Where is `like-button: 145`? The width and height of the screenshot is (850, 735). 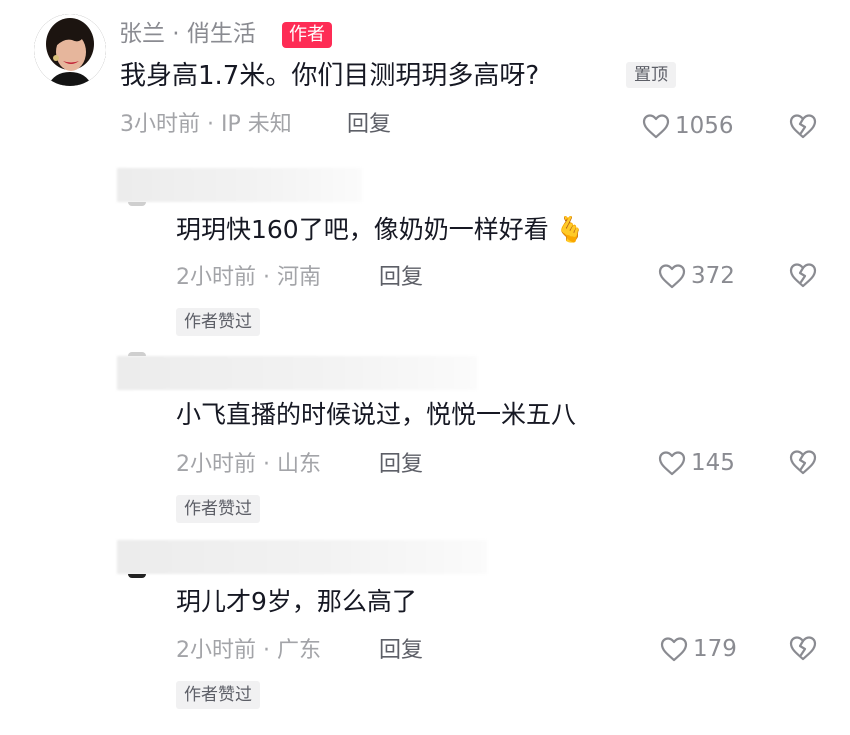 like-button: 145 is located at coordinates (696, 463).